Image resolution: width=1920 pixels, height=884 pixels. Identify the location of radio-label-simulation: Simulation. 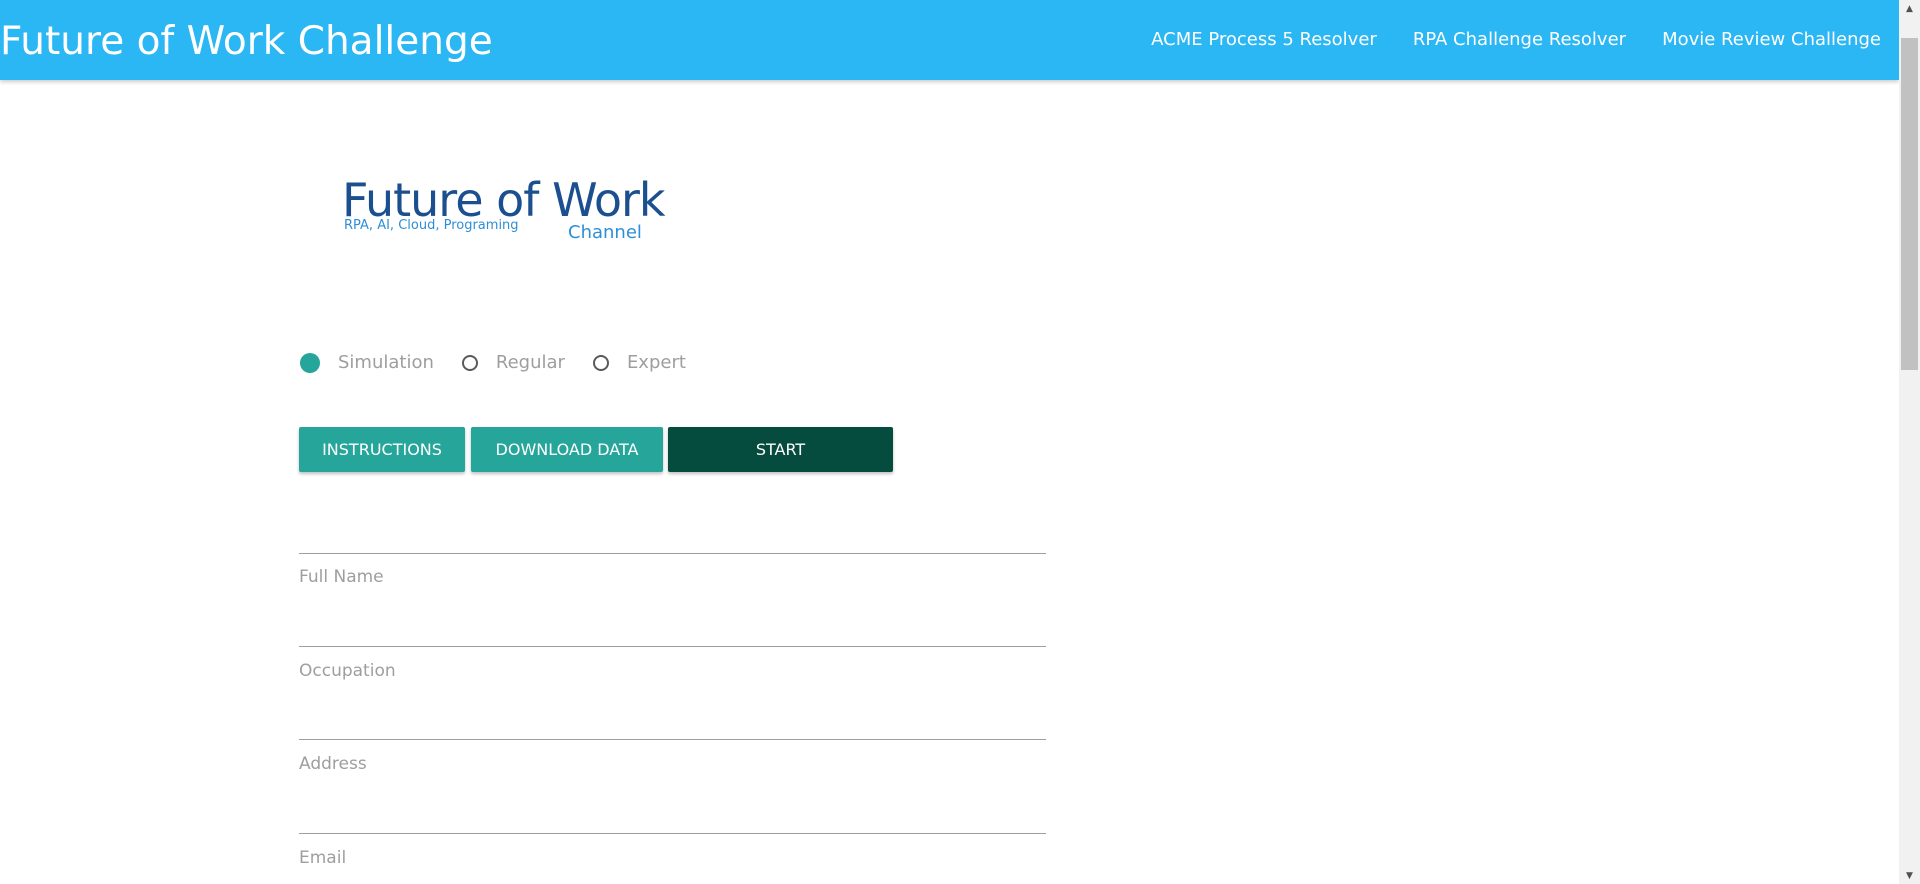
(386, 362).